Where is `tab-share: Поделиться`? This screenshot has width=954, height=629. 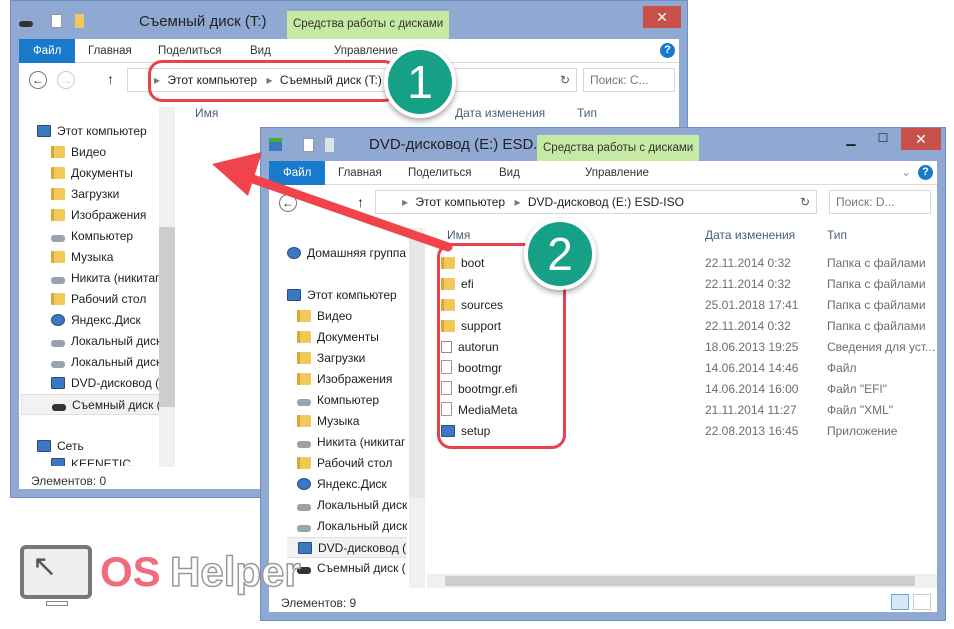 tab-share: Поделиться is located at coordinates (440, 173).